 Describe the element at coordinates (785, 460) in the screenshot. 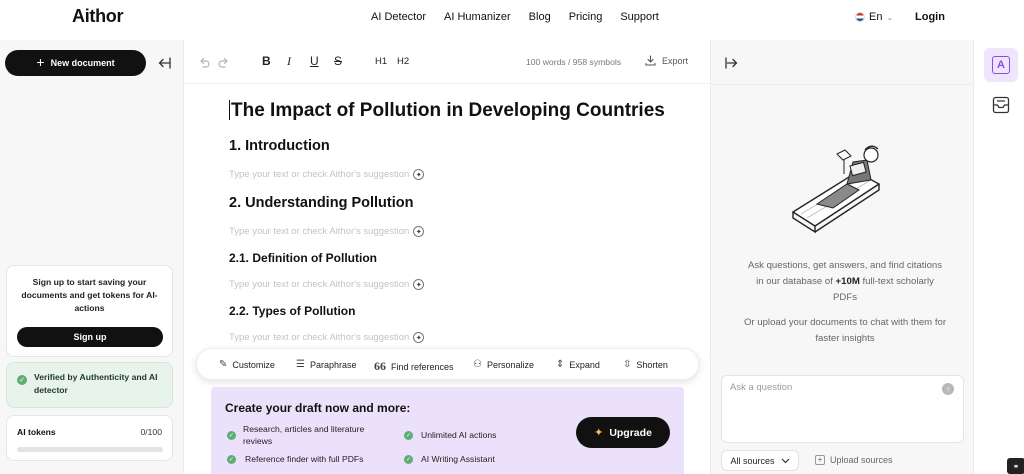

I see `chevron-down-icon` at that location.